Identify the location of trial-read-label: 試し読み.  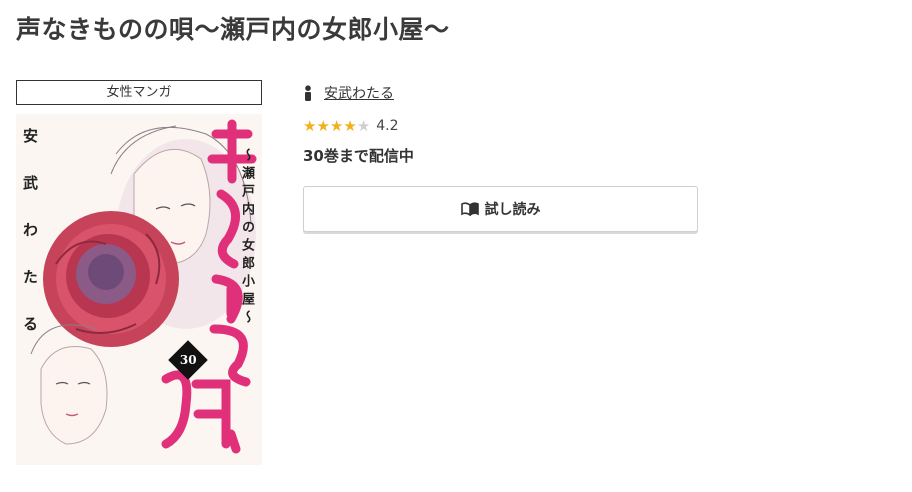
(512, 210).